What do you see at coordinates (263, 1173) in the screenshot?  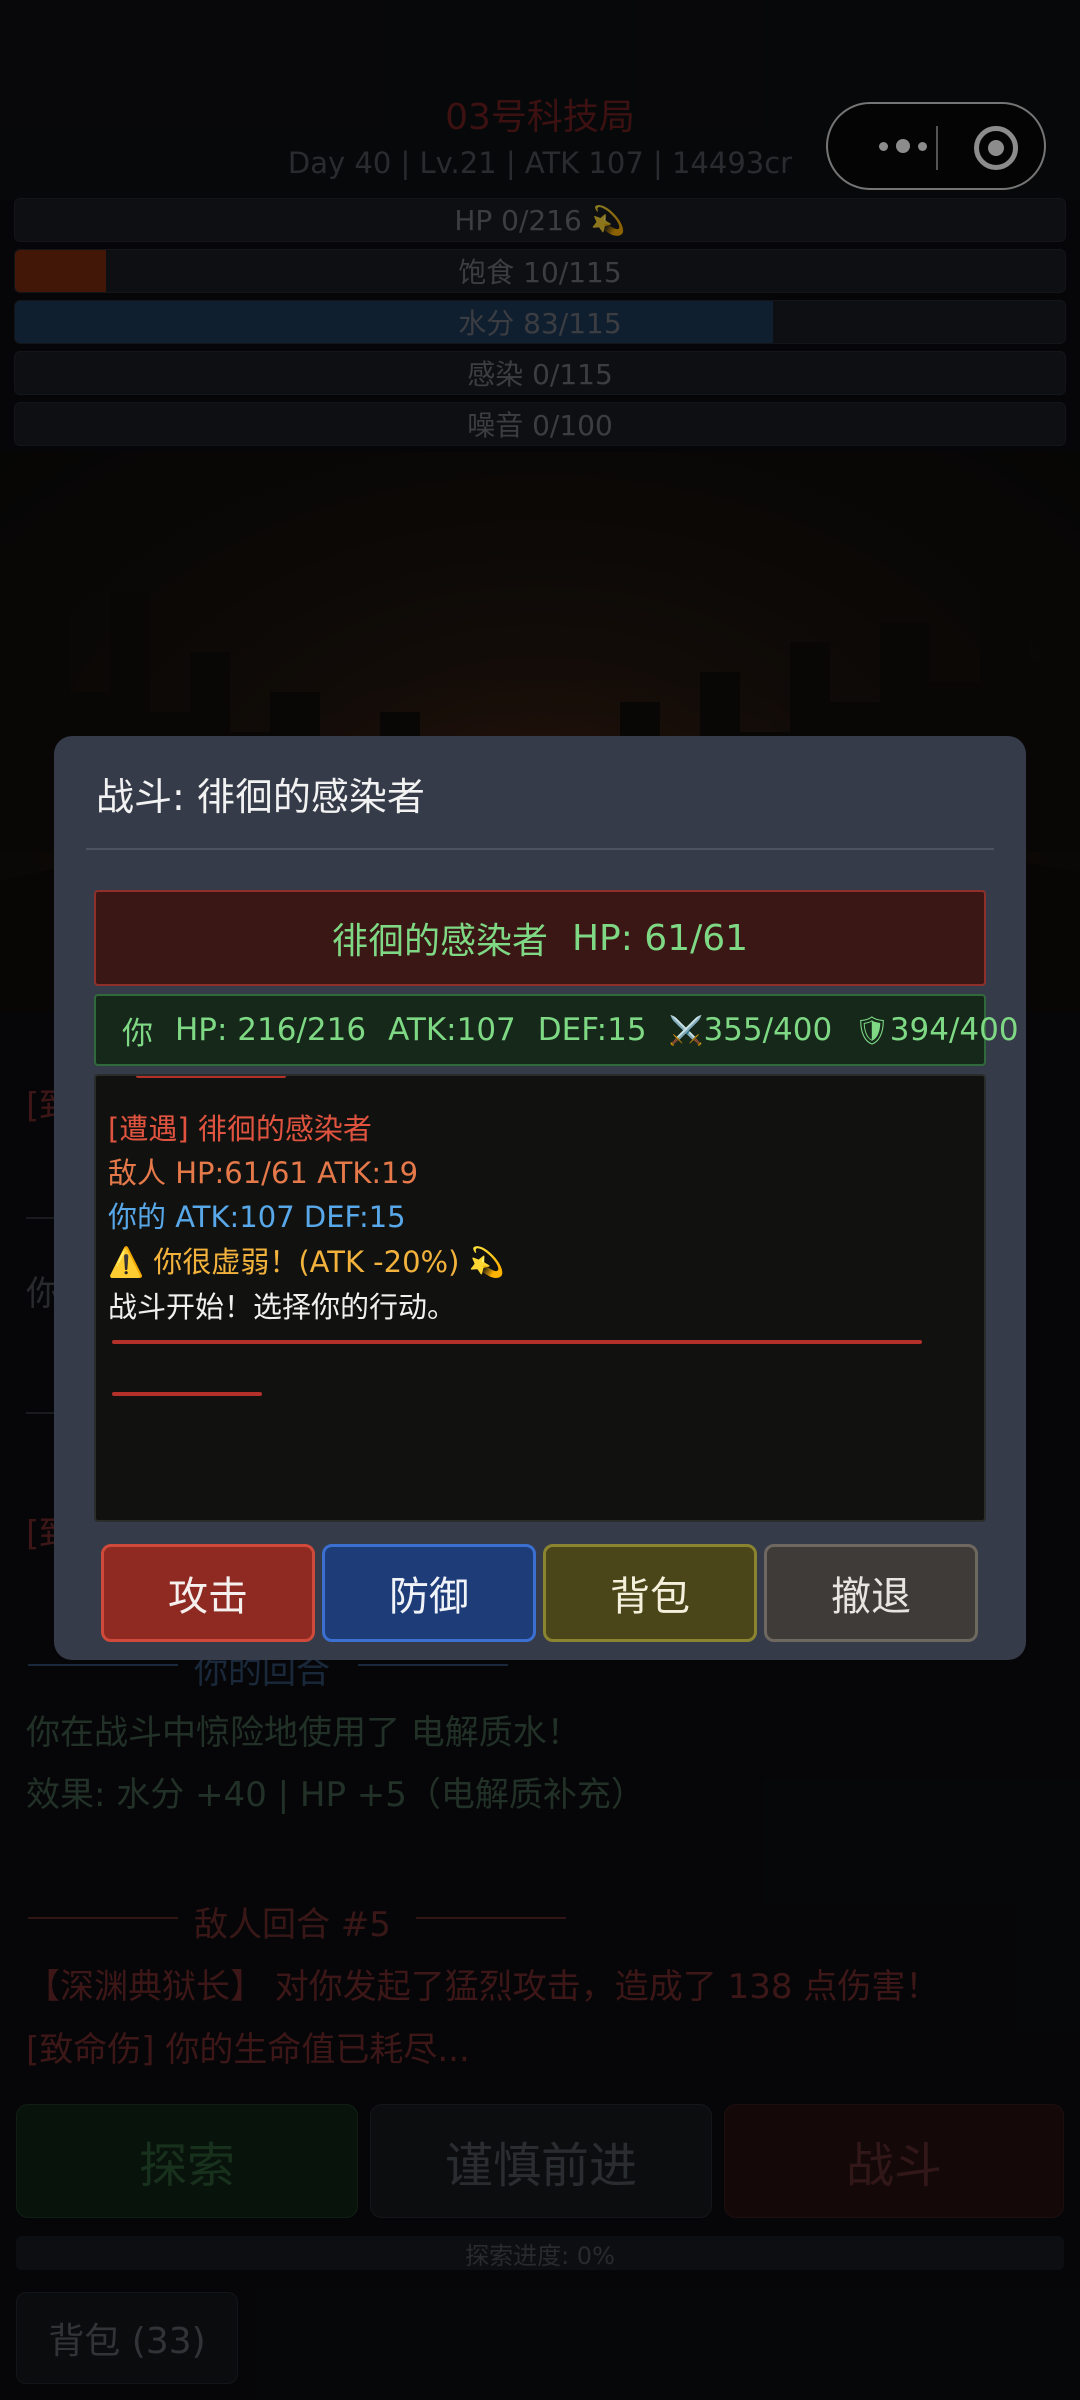 I see `battle-log-line: 敌人 HP:61/61 ATK:19` at bounding box center [263, 1173].